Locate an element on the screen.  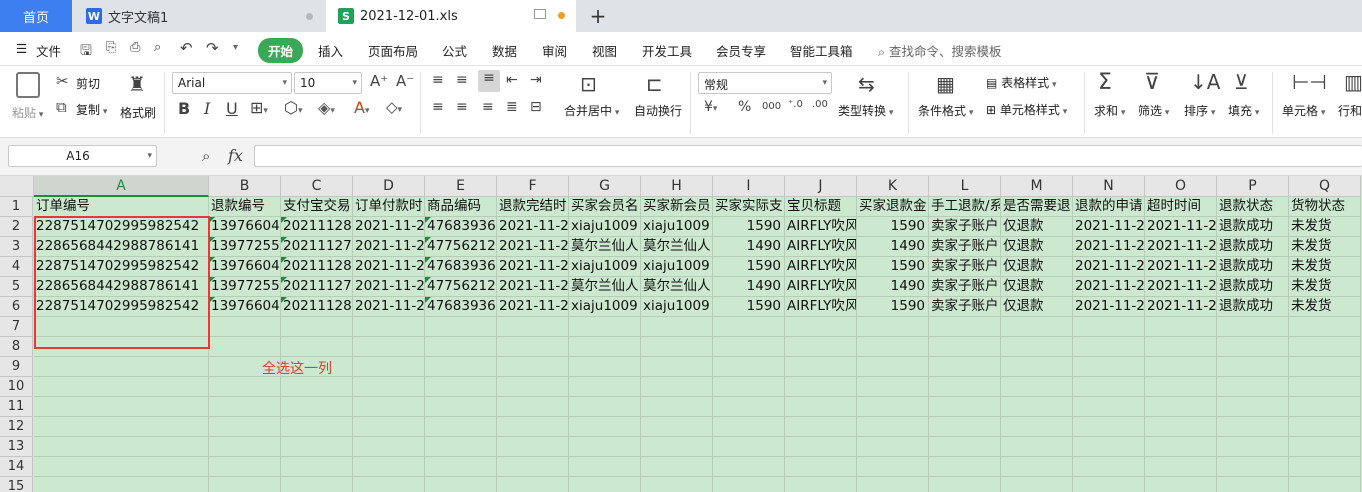
row-header: 3 is located at coordinates (16, 247).